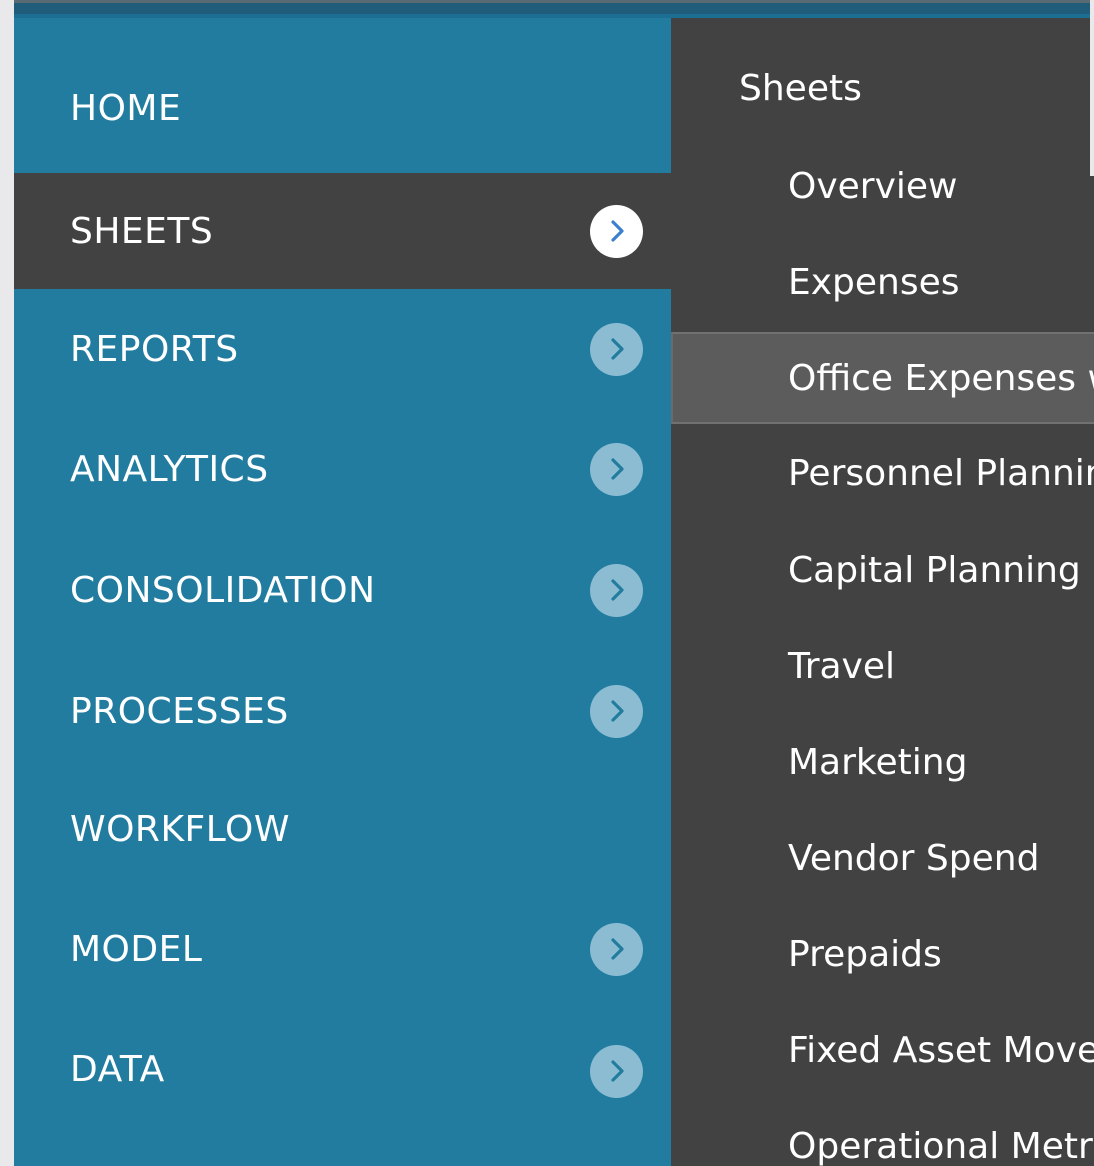 The height and width of the screenshot is (1166, 1094). Describe the element at coordinates (180, 829) in the screenshot. I see `nav-item-label: WORKFLOW` at that location.